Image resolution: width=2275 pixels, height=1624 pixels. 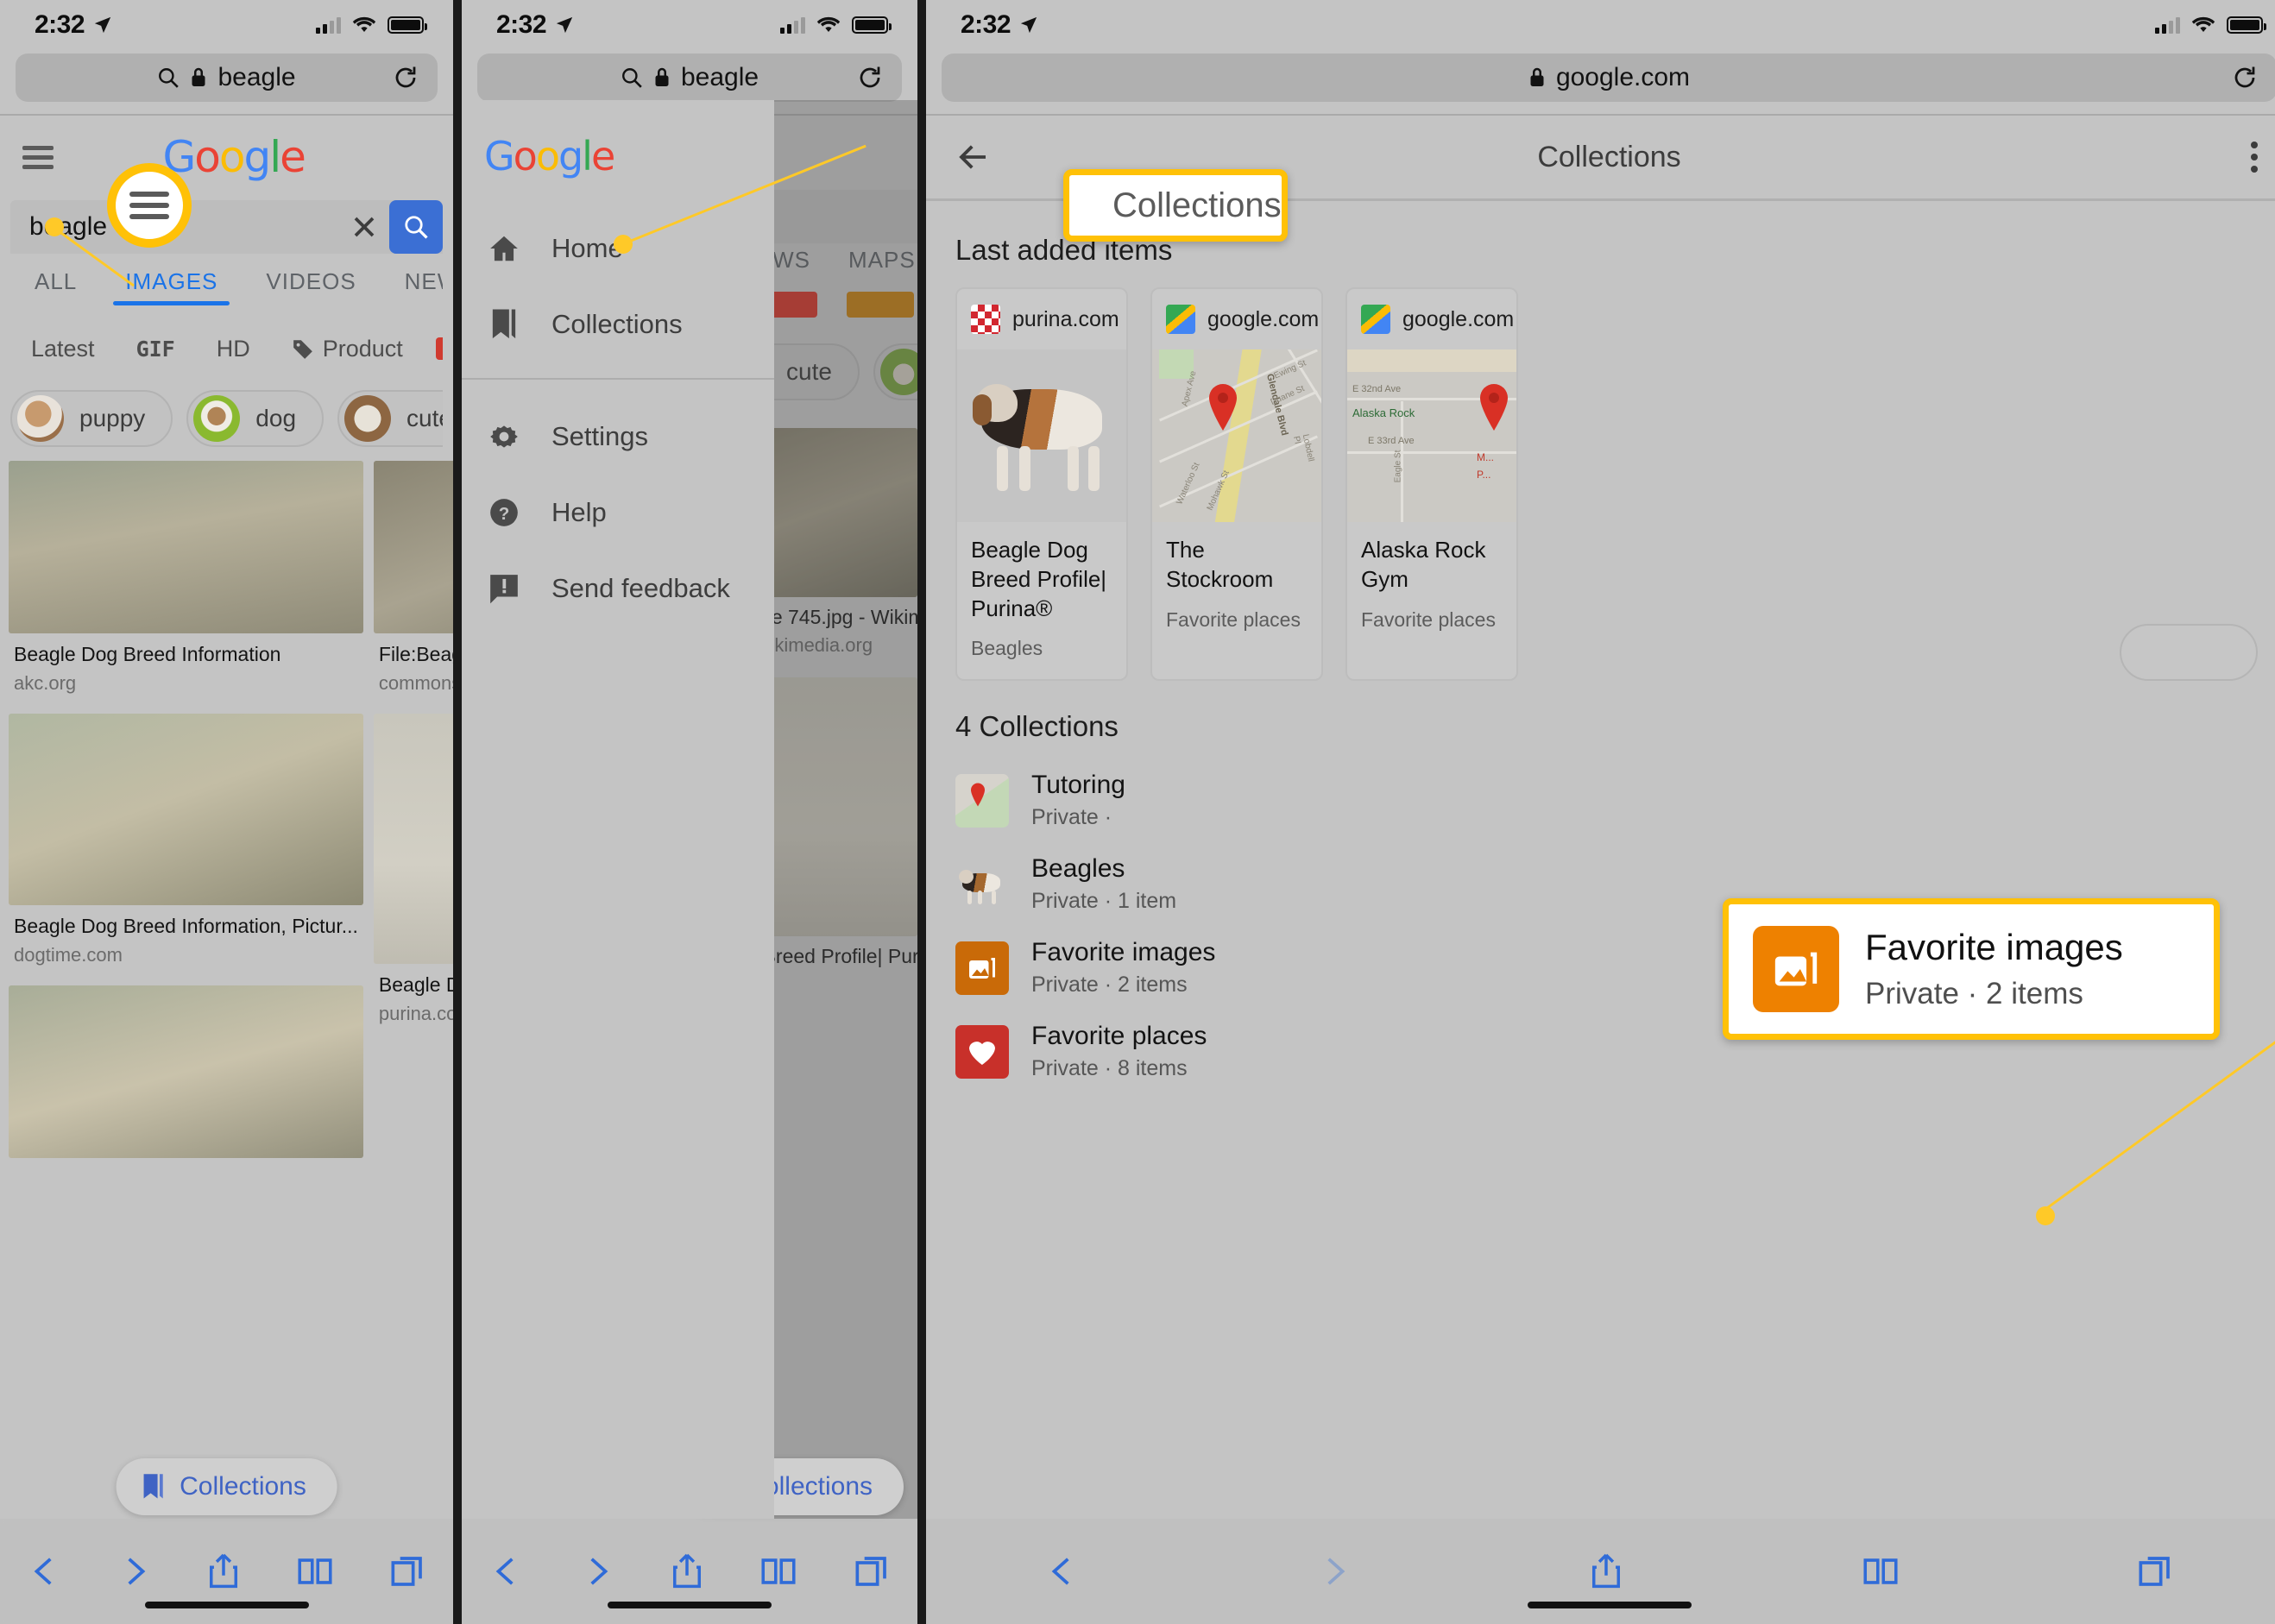 What do you see at coordinates (407, 25) in the screenshot?
I see `battery-icon` at bounding box center [407, 25].